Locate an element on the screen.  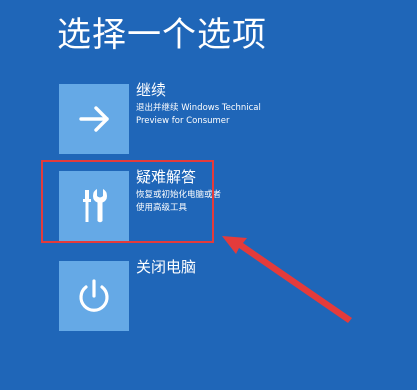
troubleshoot-option: 疑难解答 恢复或初始化电脑或者使用高级工具 is located at coordinates (184, 206).